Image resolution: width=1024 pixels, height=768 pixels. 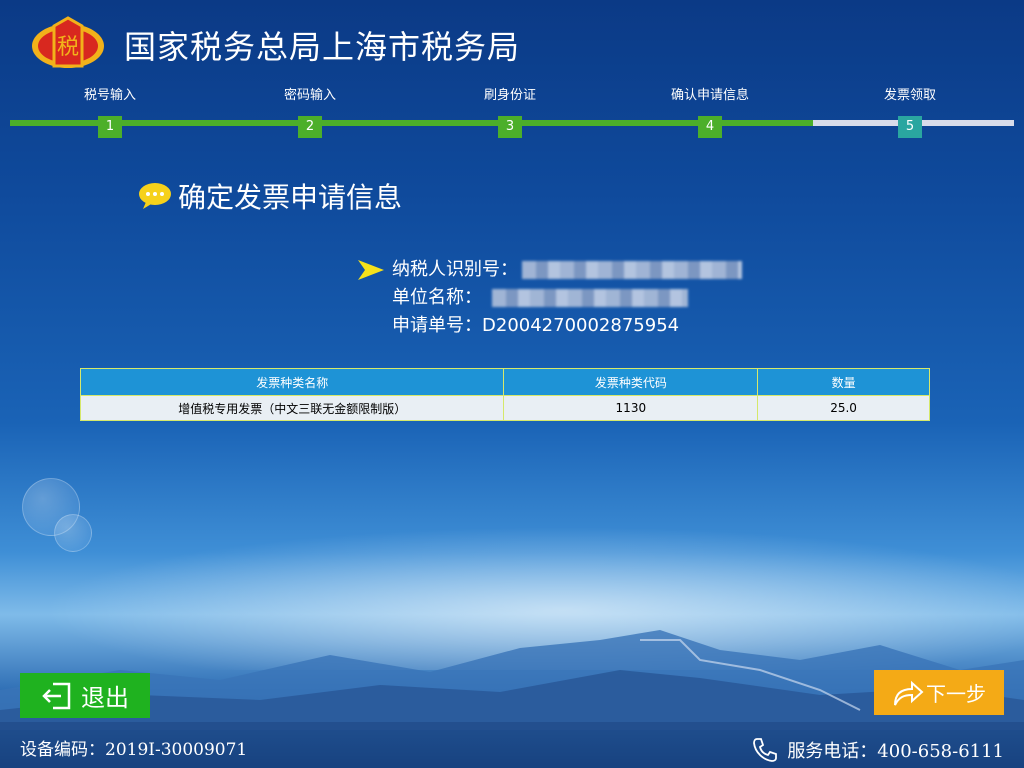 What do you see at coordinates (110, 112) in the screenshot?
I see `step-1: 税号输入 1` at bounding box center [110, 112].